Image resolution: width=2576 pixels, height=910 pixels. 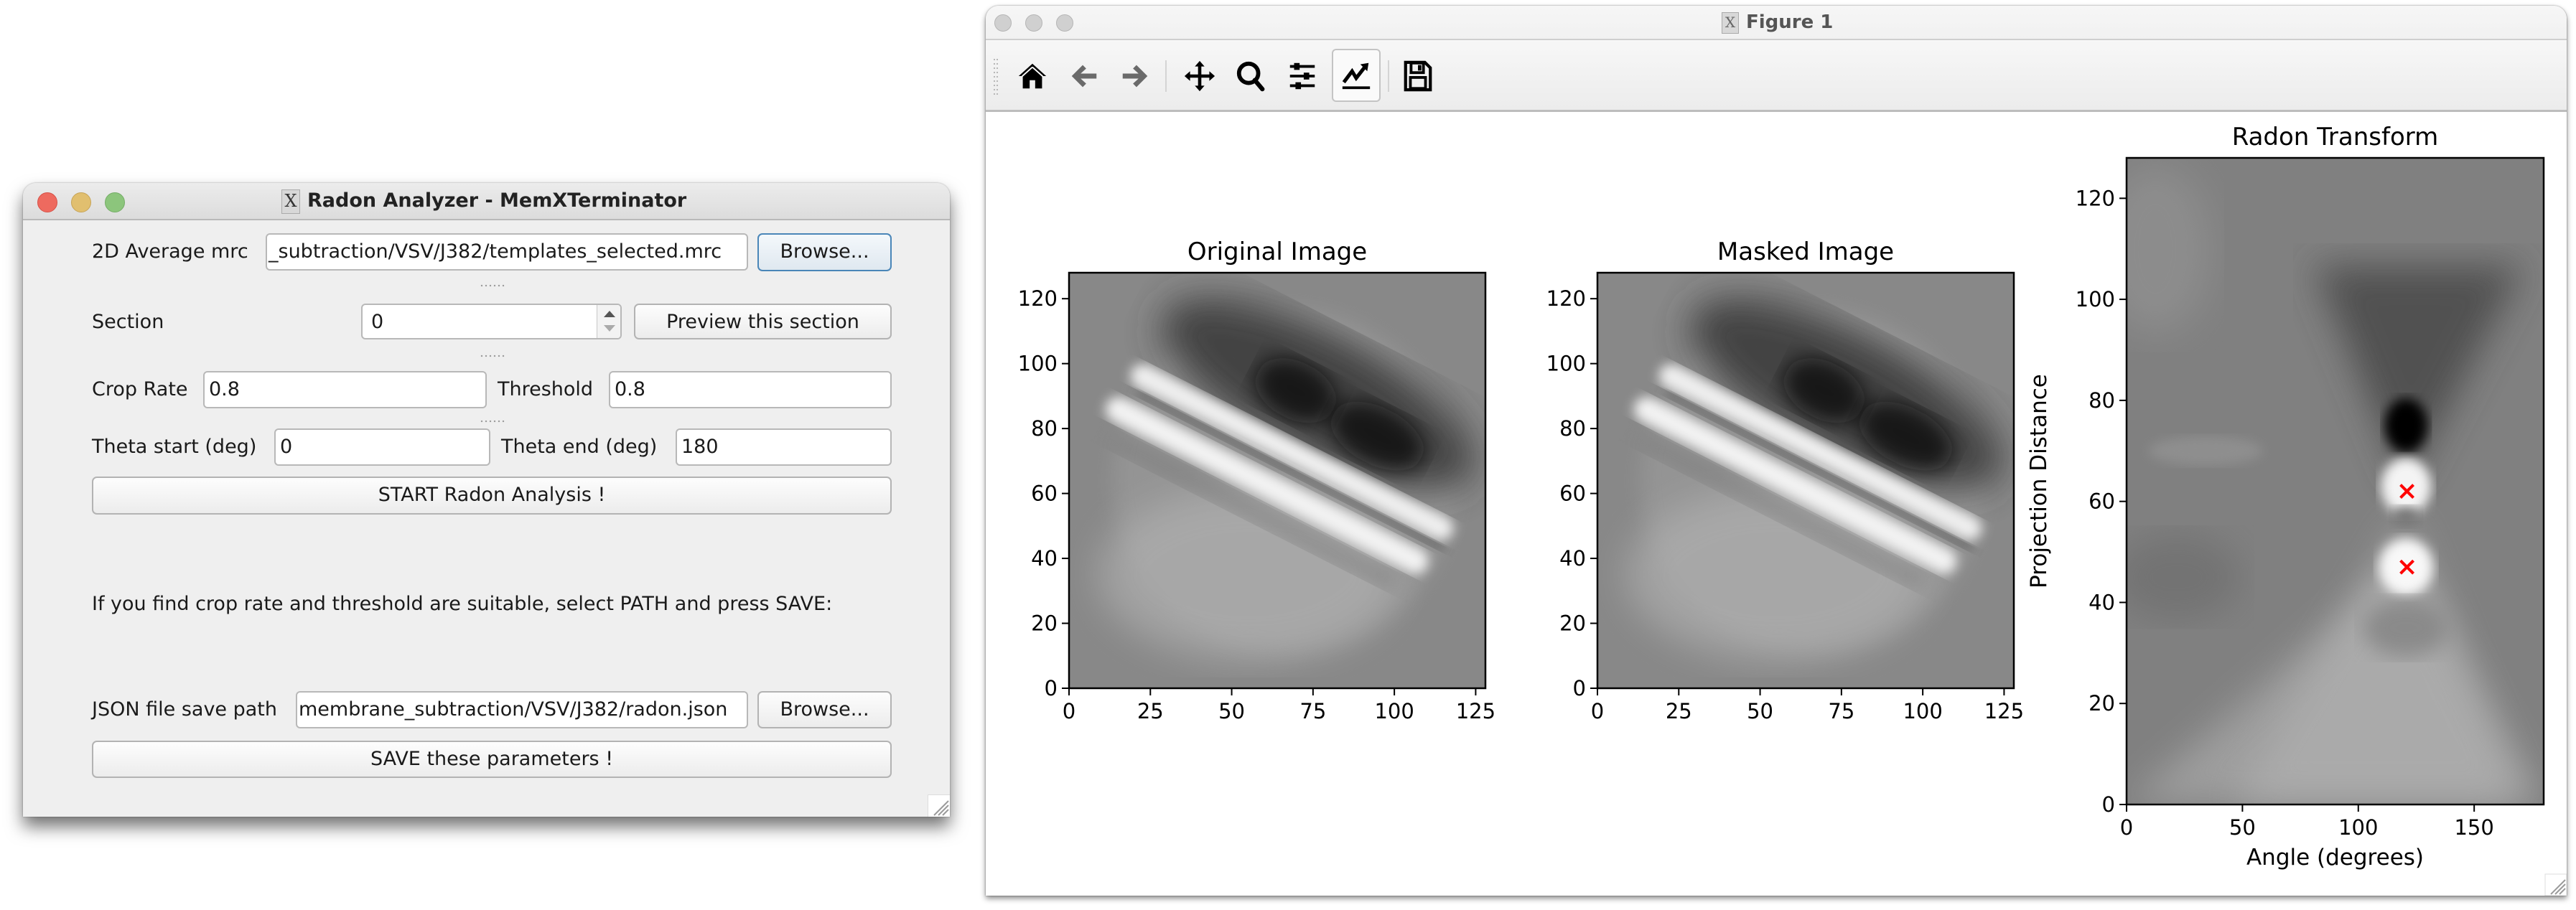 I want to click on theta-end-input: 180, so click(x=784, y=447).